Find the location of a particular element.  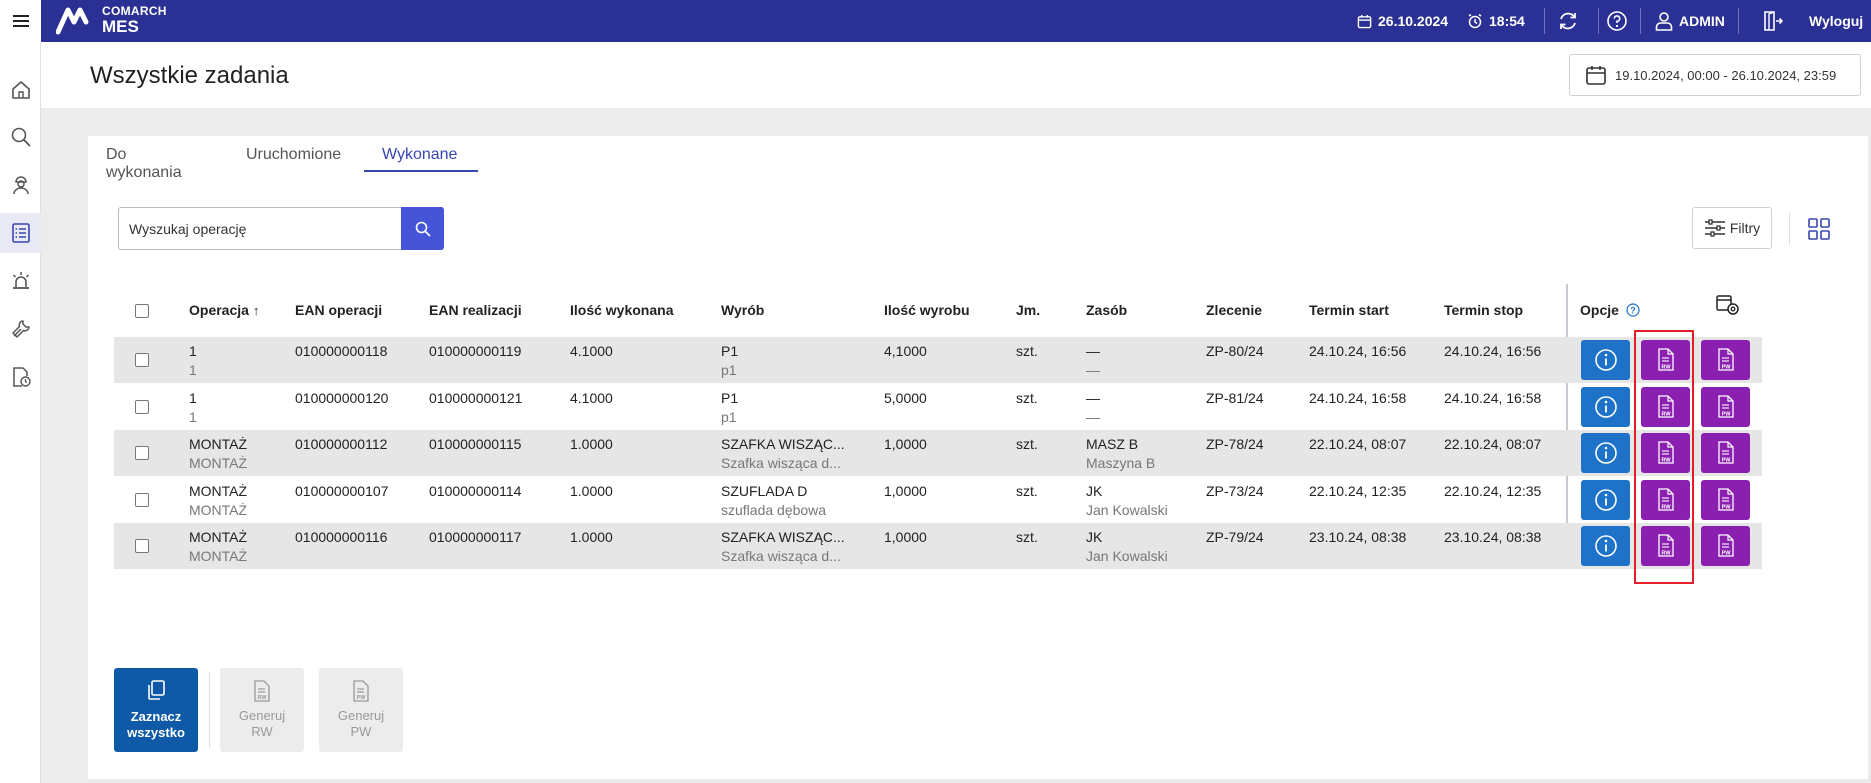

generate-rw-button: RW Generuj RW is located at coordinates (262, 710).